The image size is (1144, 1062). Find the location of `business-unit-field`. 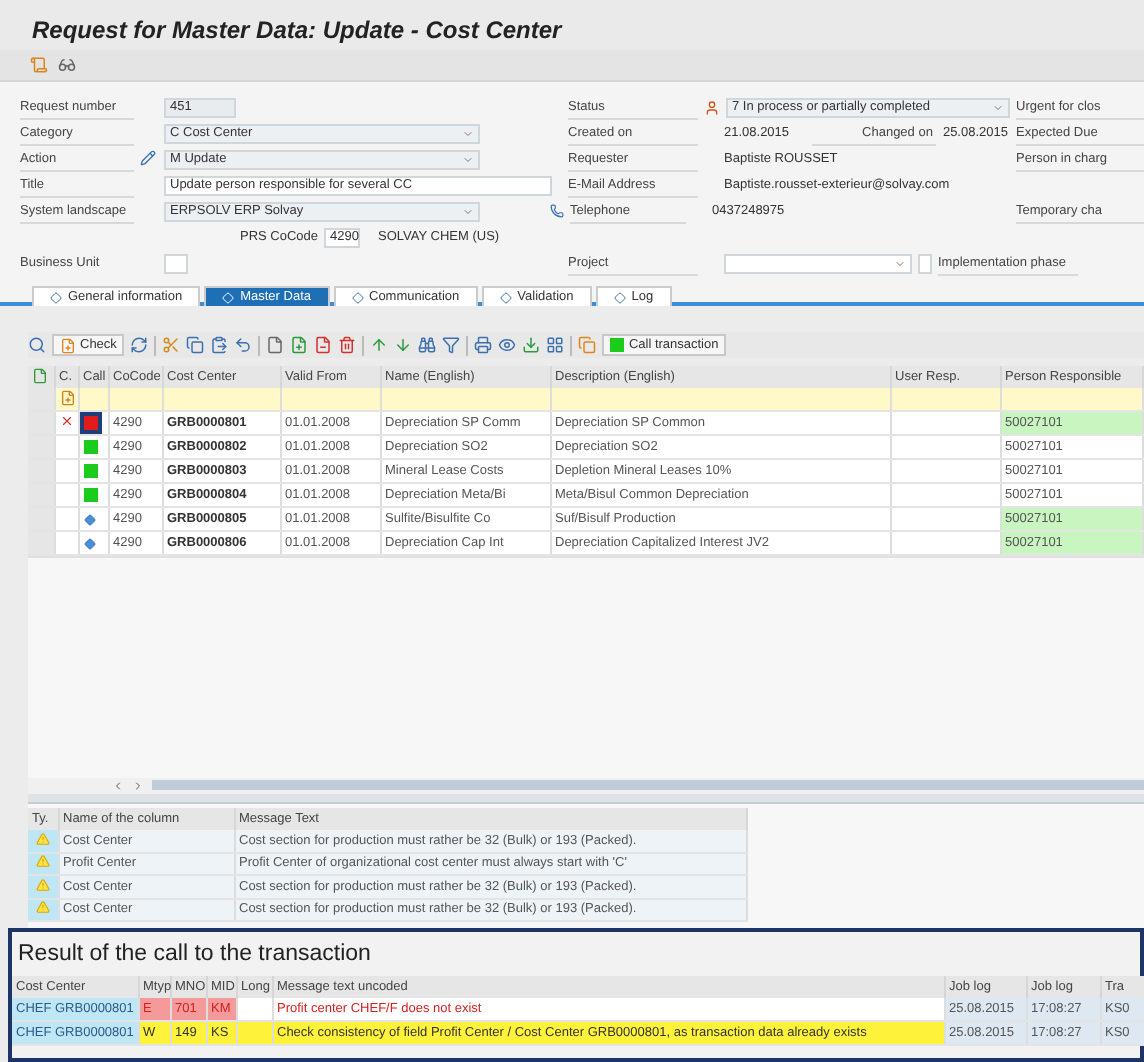

business-unit-field is located at coordinates (176, 263).